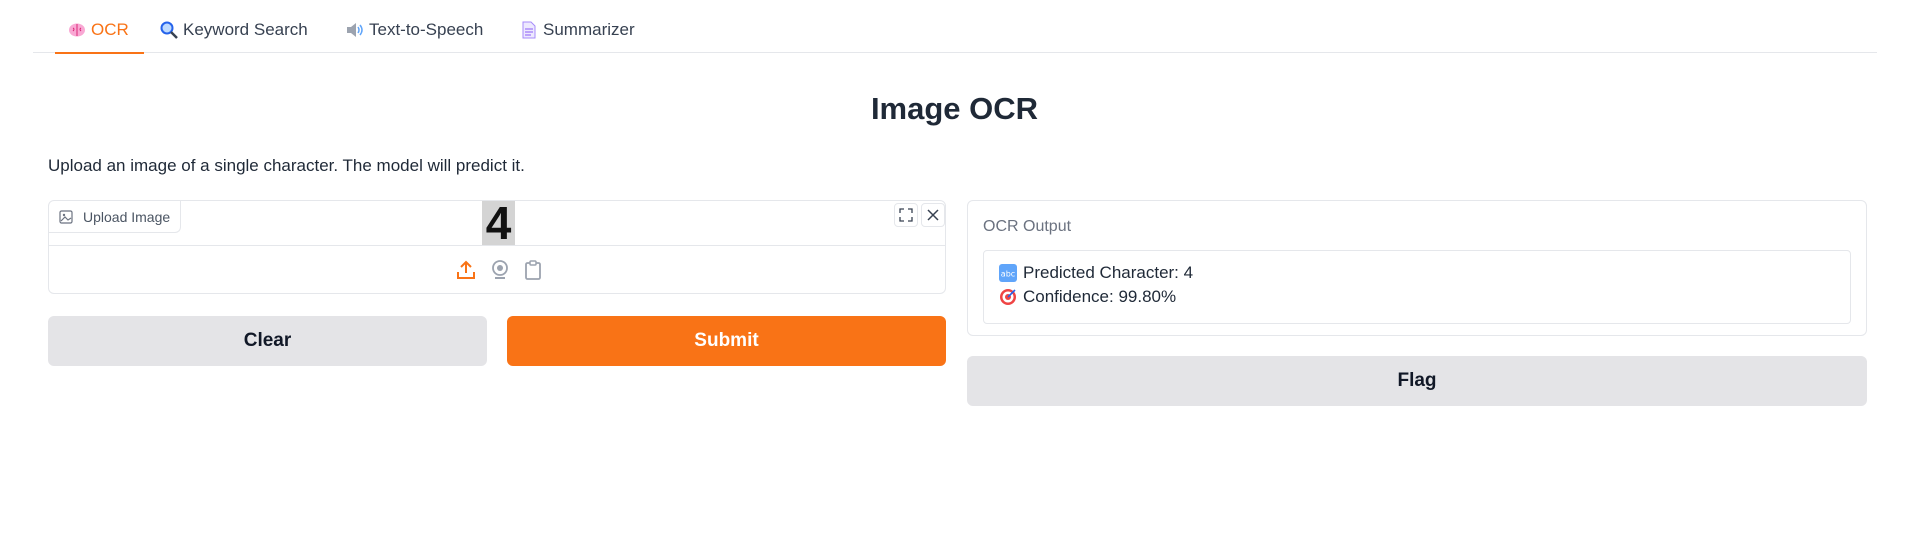 Image resolution: width=1909 pixels, height=541 pixels. Describe the element at coordinates (533, 270) in the screenshot. I see `clipboard-icon` at that location.